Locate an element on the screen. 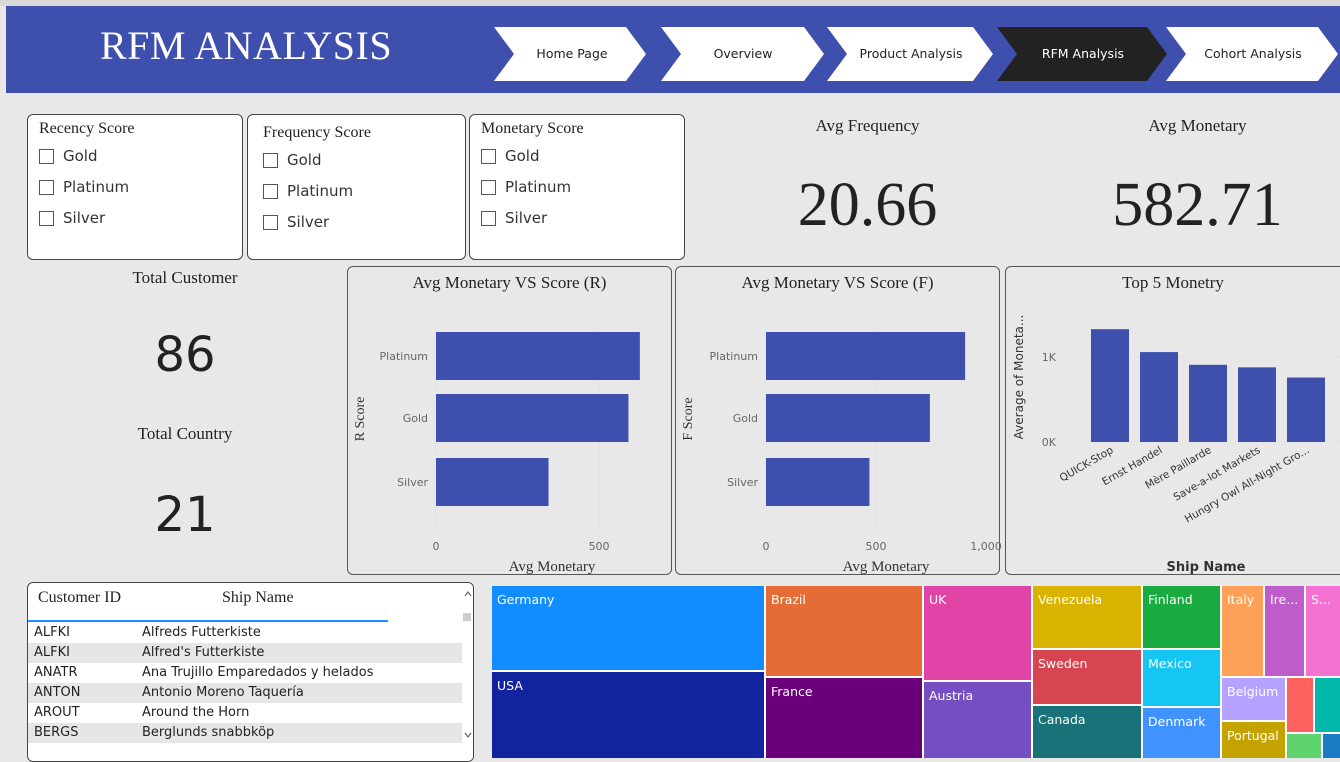 This screenshot has width=1340, height=762. treemap-cell: Austria is located at coordinates (977, 720).